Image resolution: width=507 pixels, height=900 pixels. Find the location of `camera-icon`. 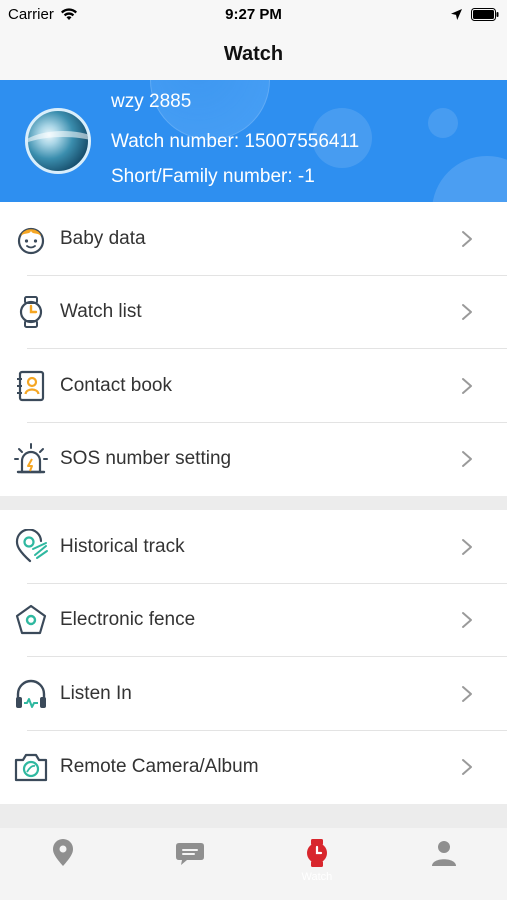

camera-icon is located at coordinates (31, 768).